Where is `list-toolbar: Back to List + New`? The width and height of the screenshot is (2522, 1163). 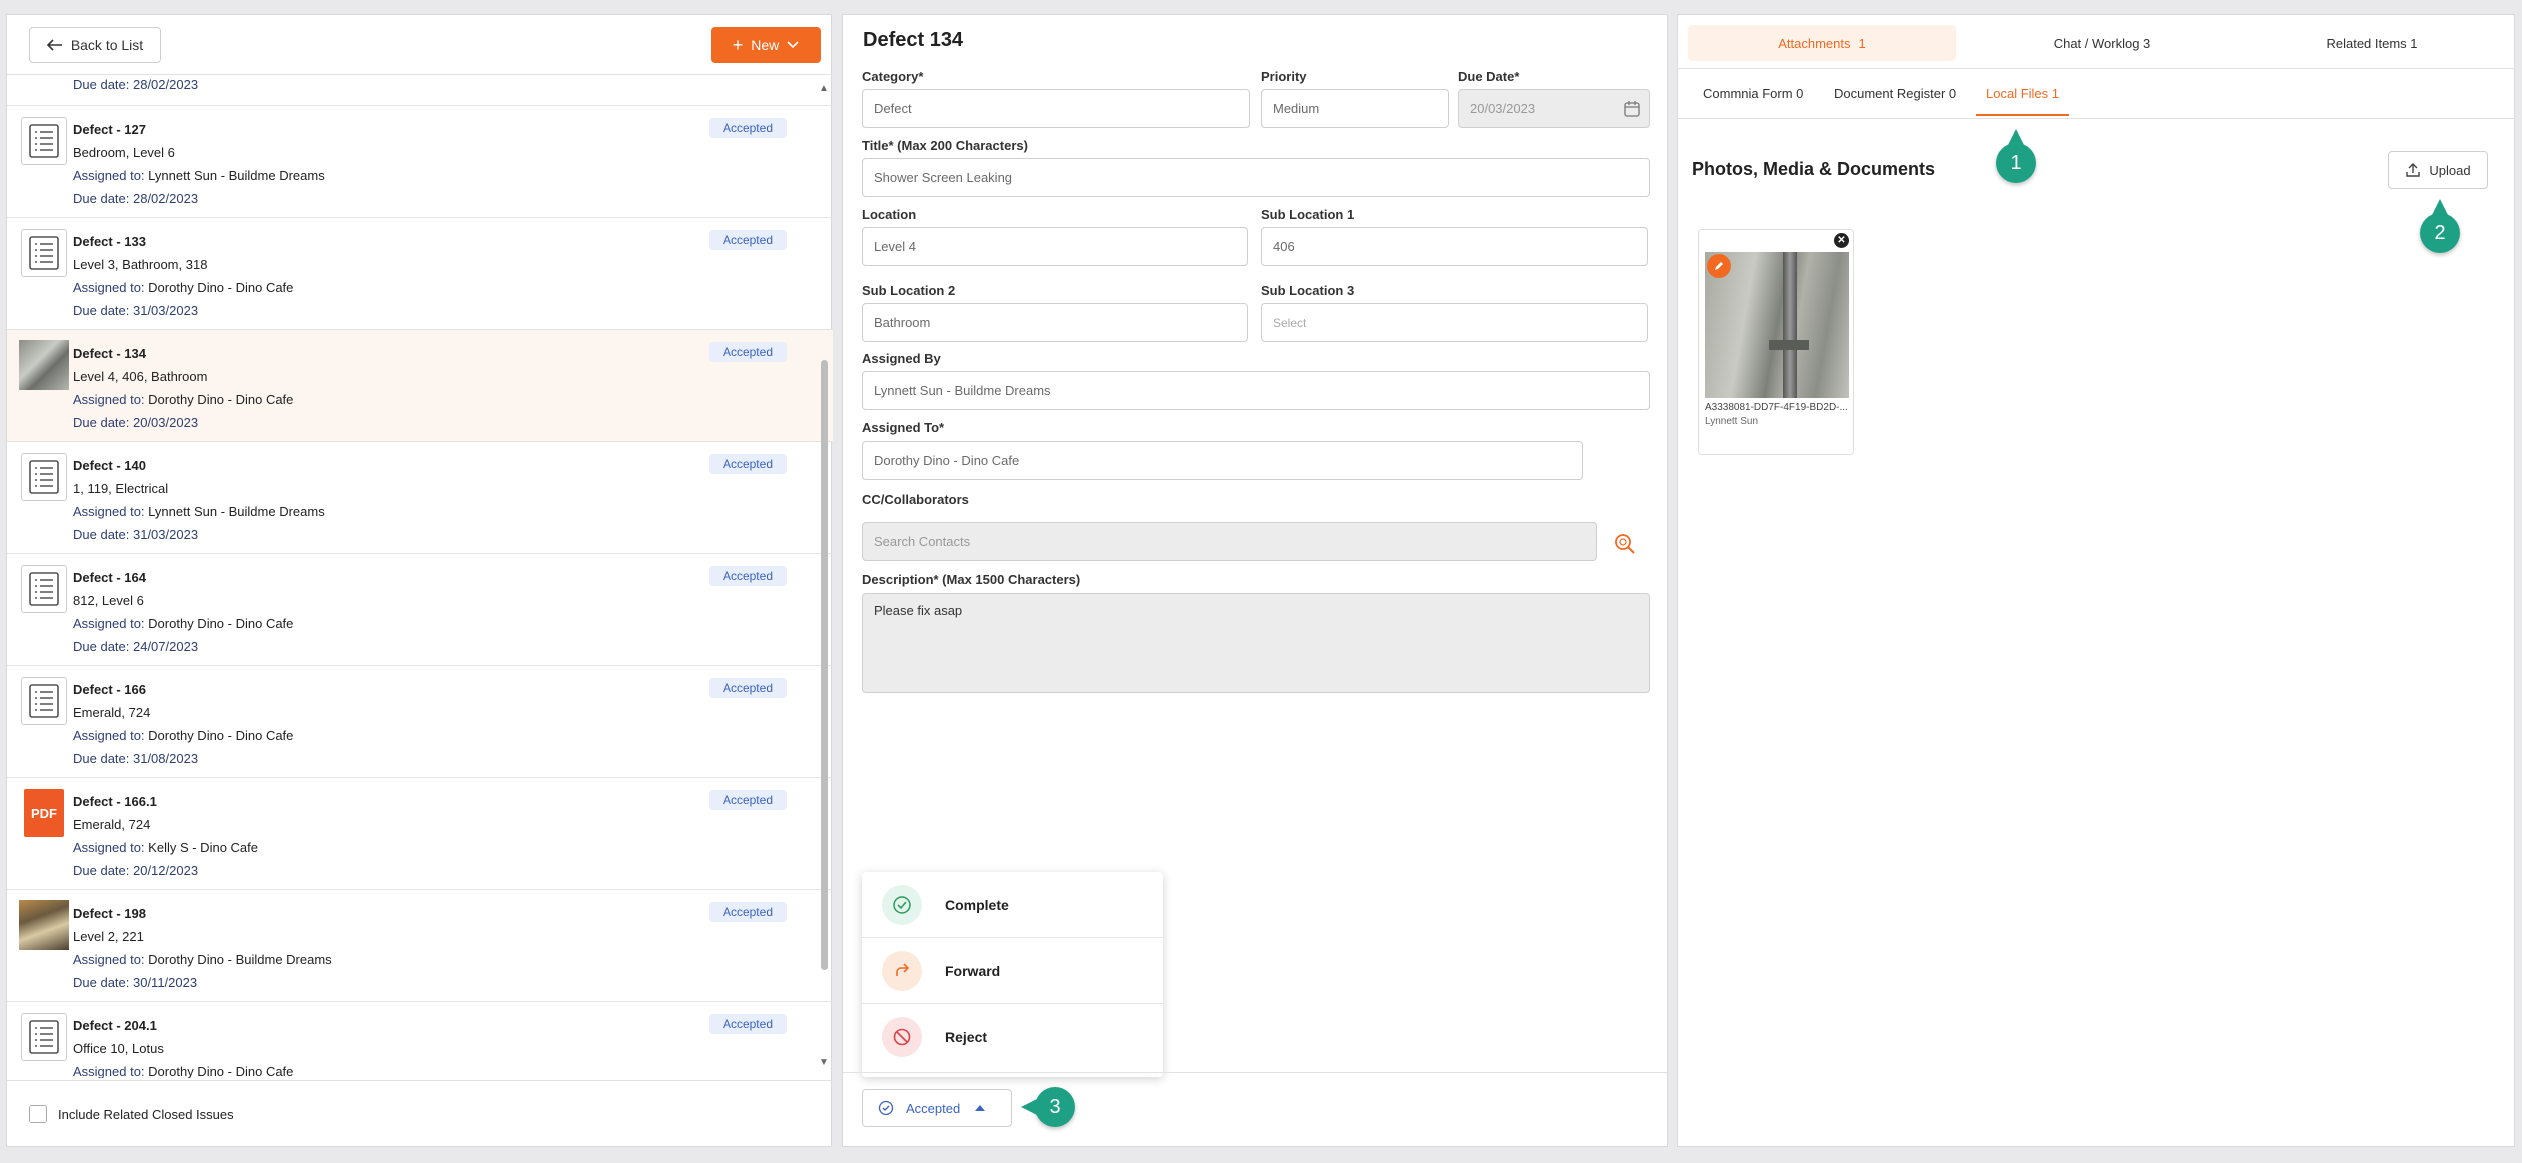 list-toolbar: Back to List + New is located at coordinates (419, 45).